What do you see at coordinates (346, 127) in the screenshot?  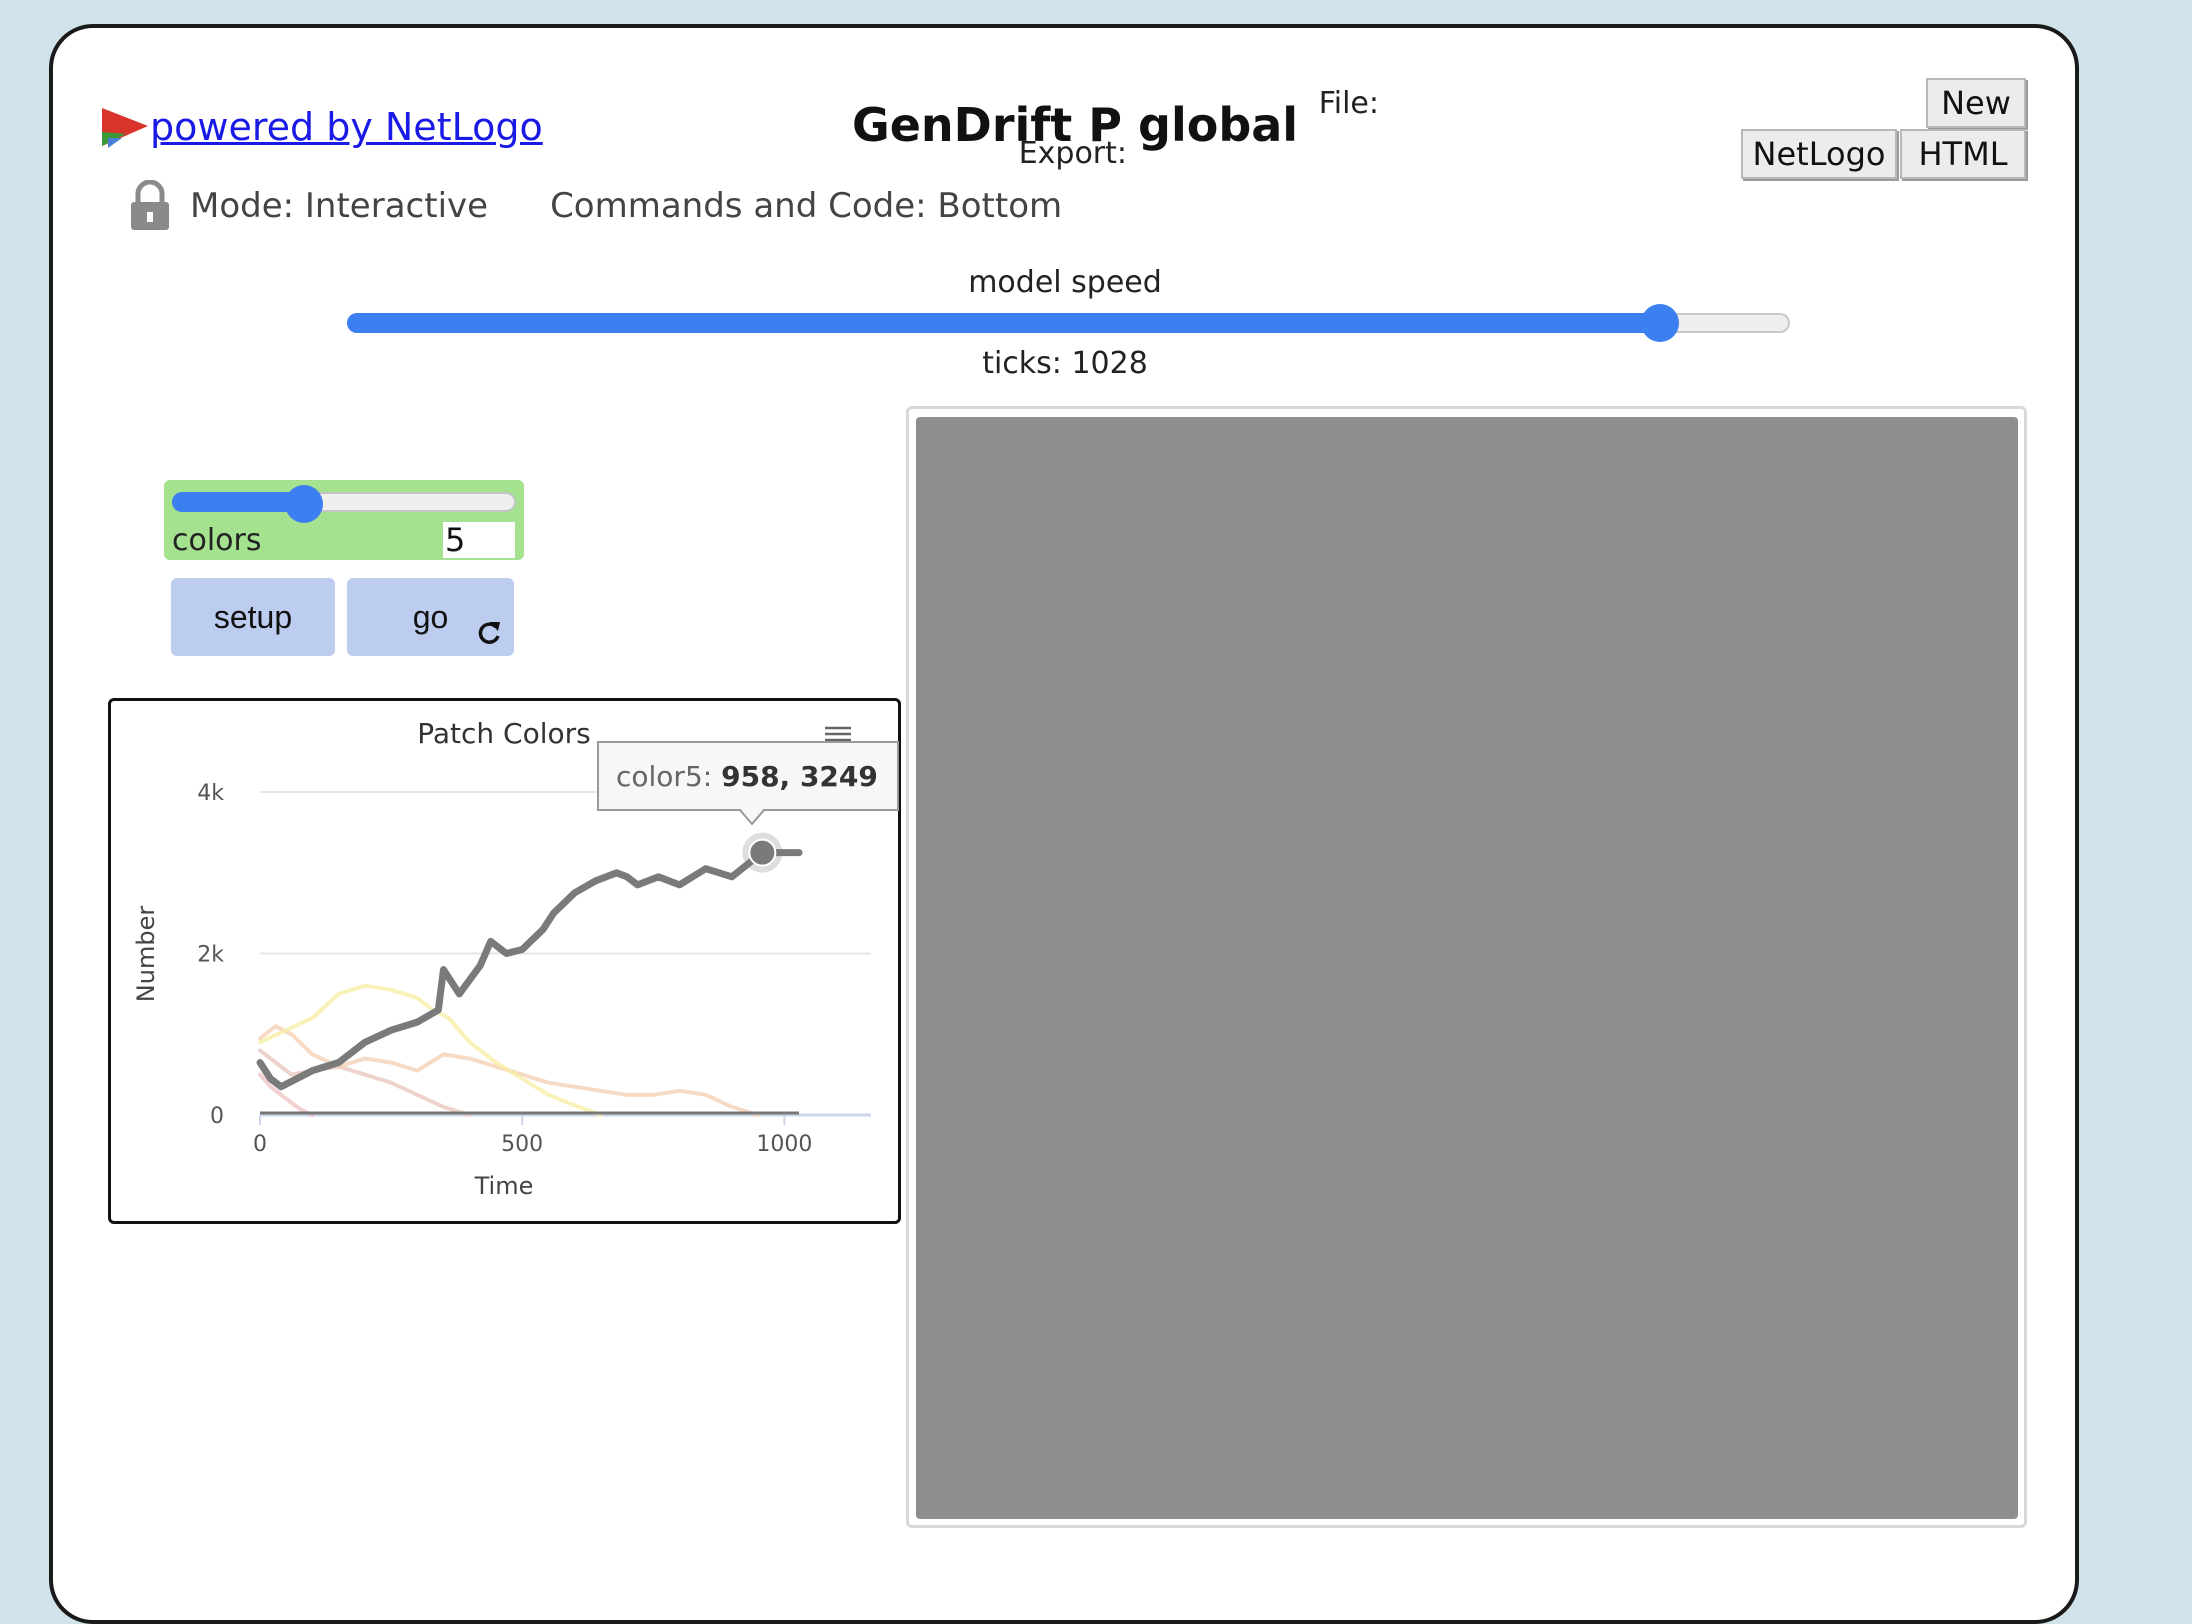 I see `powered-by-label: powered by NetLogo` at bounding box center [346, 127].